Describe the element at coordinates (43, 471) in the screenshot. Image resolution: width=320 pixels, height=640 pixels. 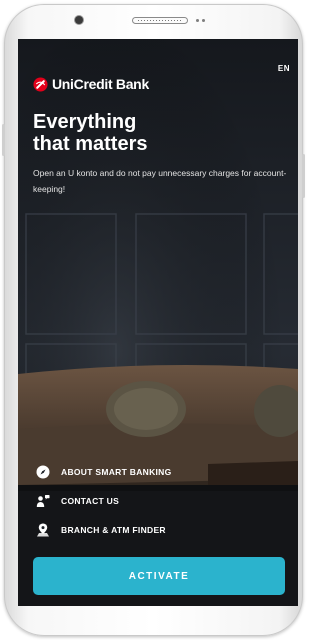
I see `compass-icon` at that location.